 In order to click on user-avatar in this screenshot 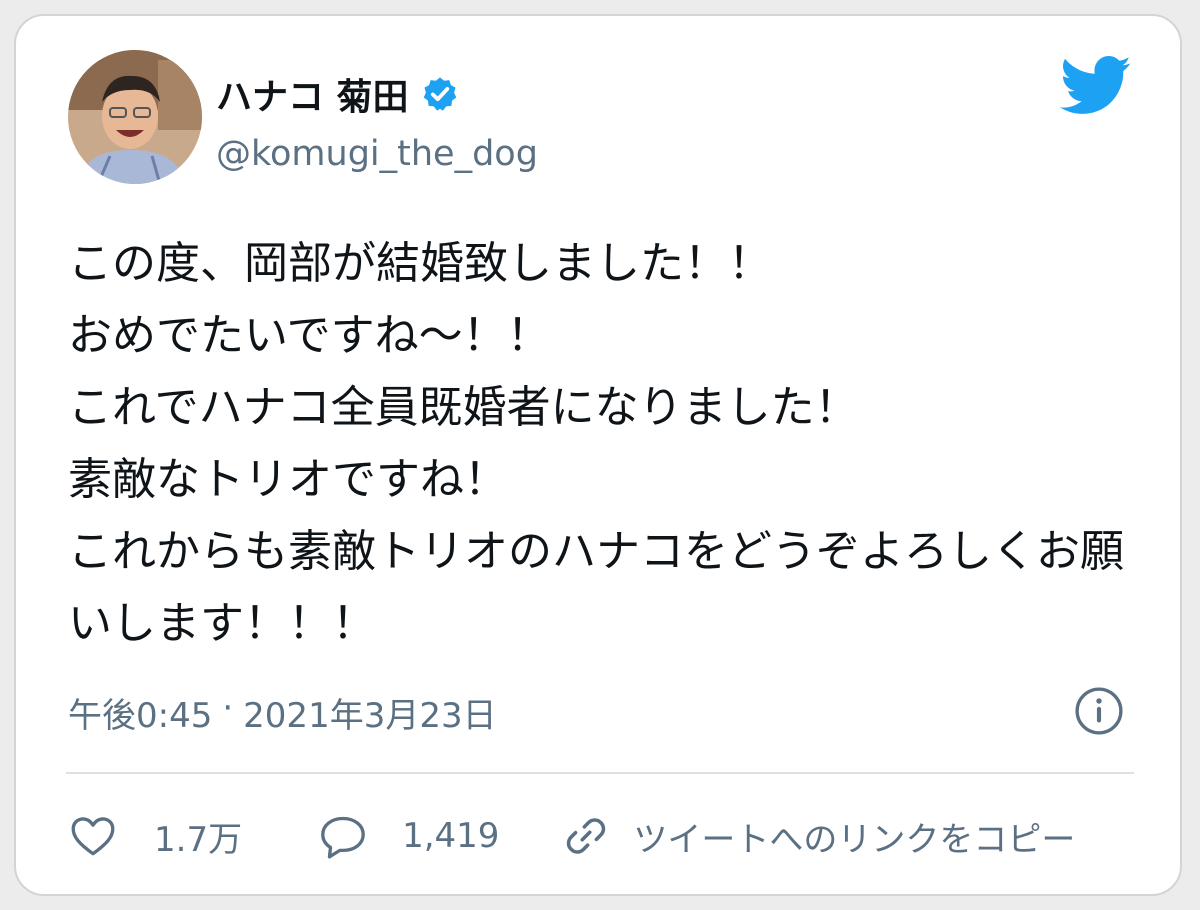, I will do `click(135, 117)`.